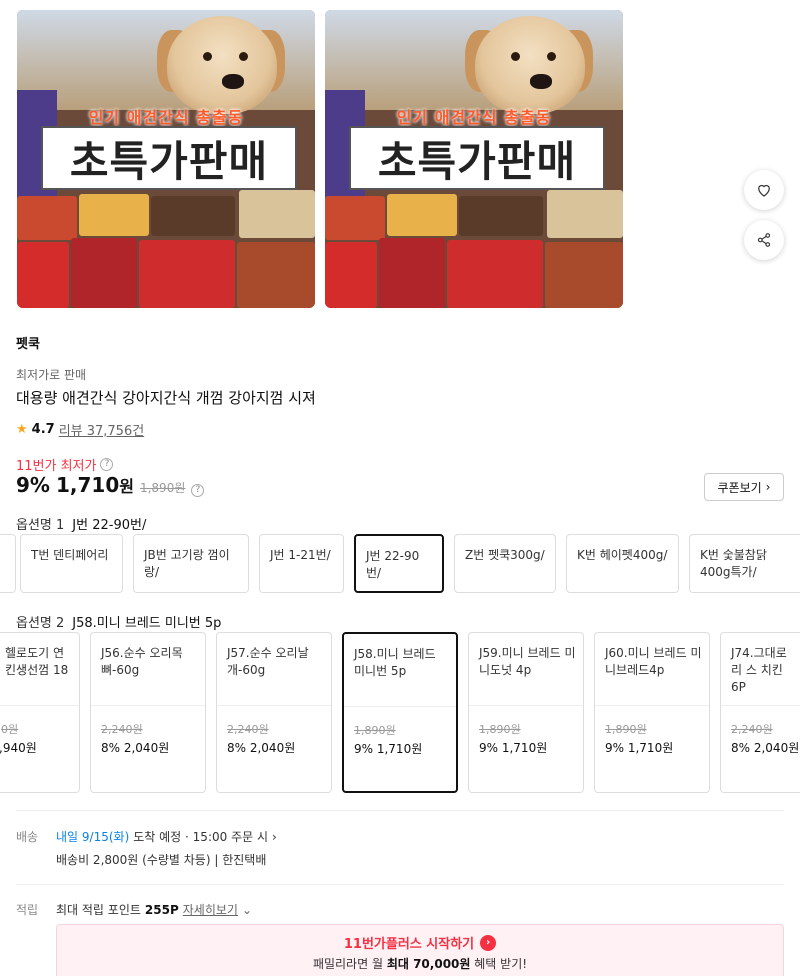 The height and width of the screenshot is (976, 800). Describe the element at coordinates (191, 563) in the screenshot. I see `option1-chip: JB번 고기랑 껌이랑/` at that location.